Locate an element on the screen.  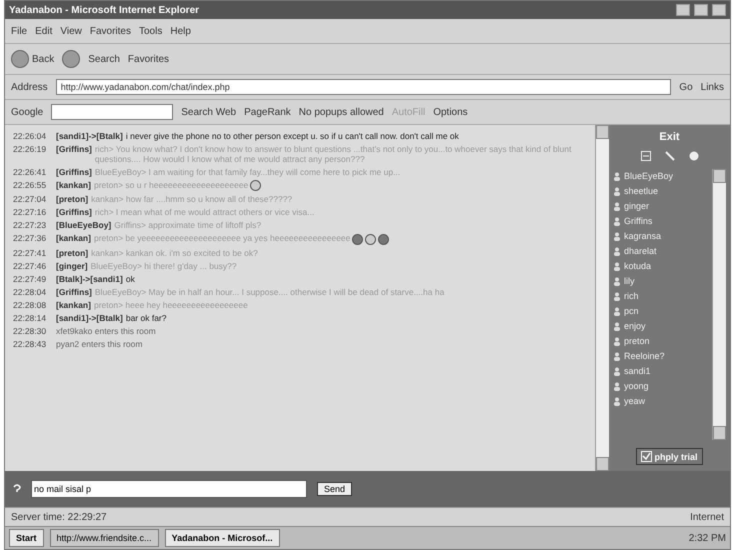
list-icon is located at coordinates (645, 156).